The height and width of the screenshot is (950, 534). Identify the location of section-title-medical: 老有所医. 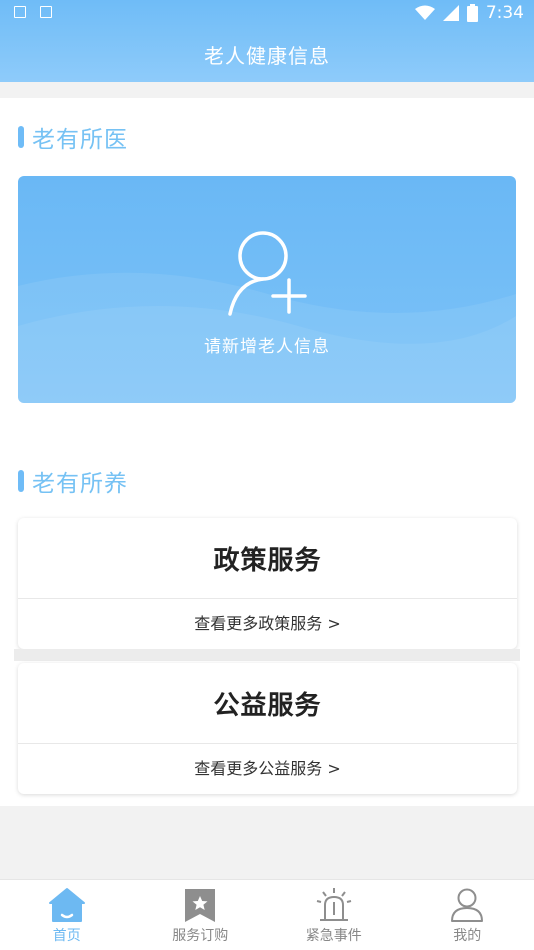
(73, 137).